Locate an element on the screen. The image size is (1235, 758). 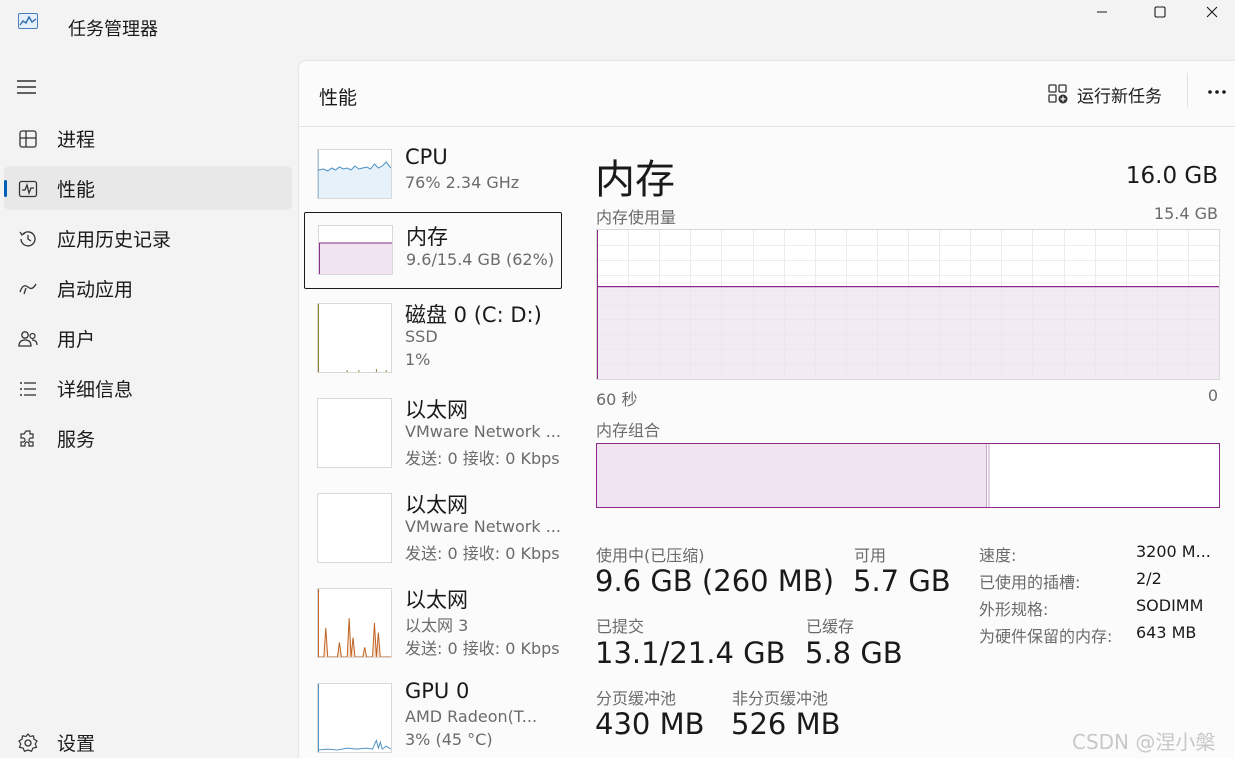
page-title: 性能 is located at coordinates (338, 98).